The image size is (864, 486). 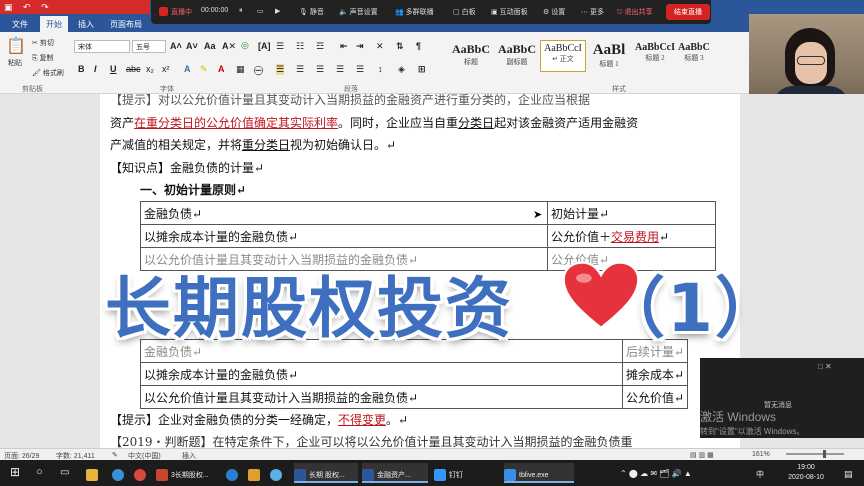 What do you see at coordinates (760, 473) in the screenshot?
I see `ime-indicator: 中` at bounding box center [760, 473].